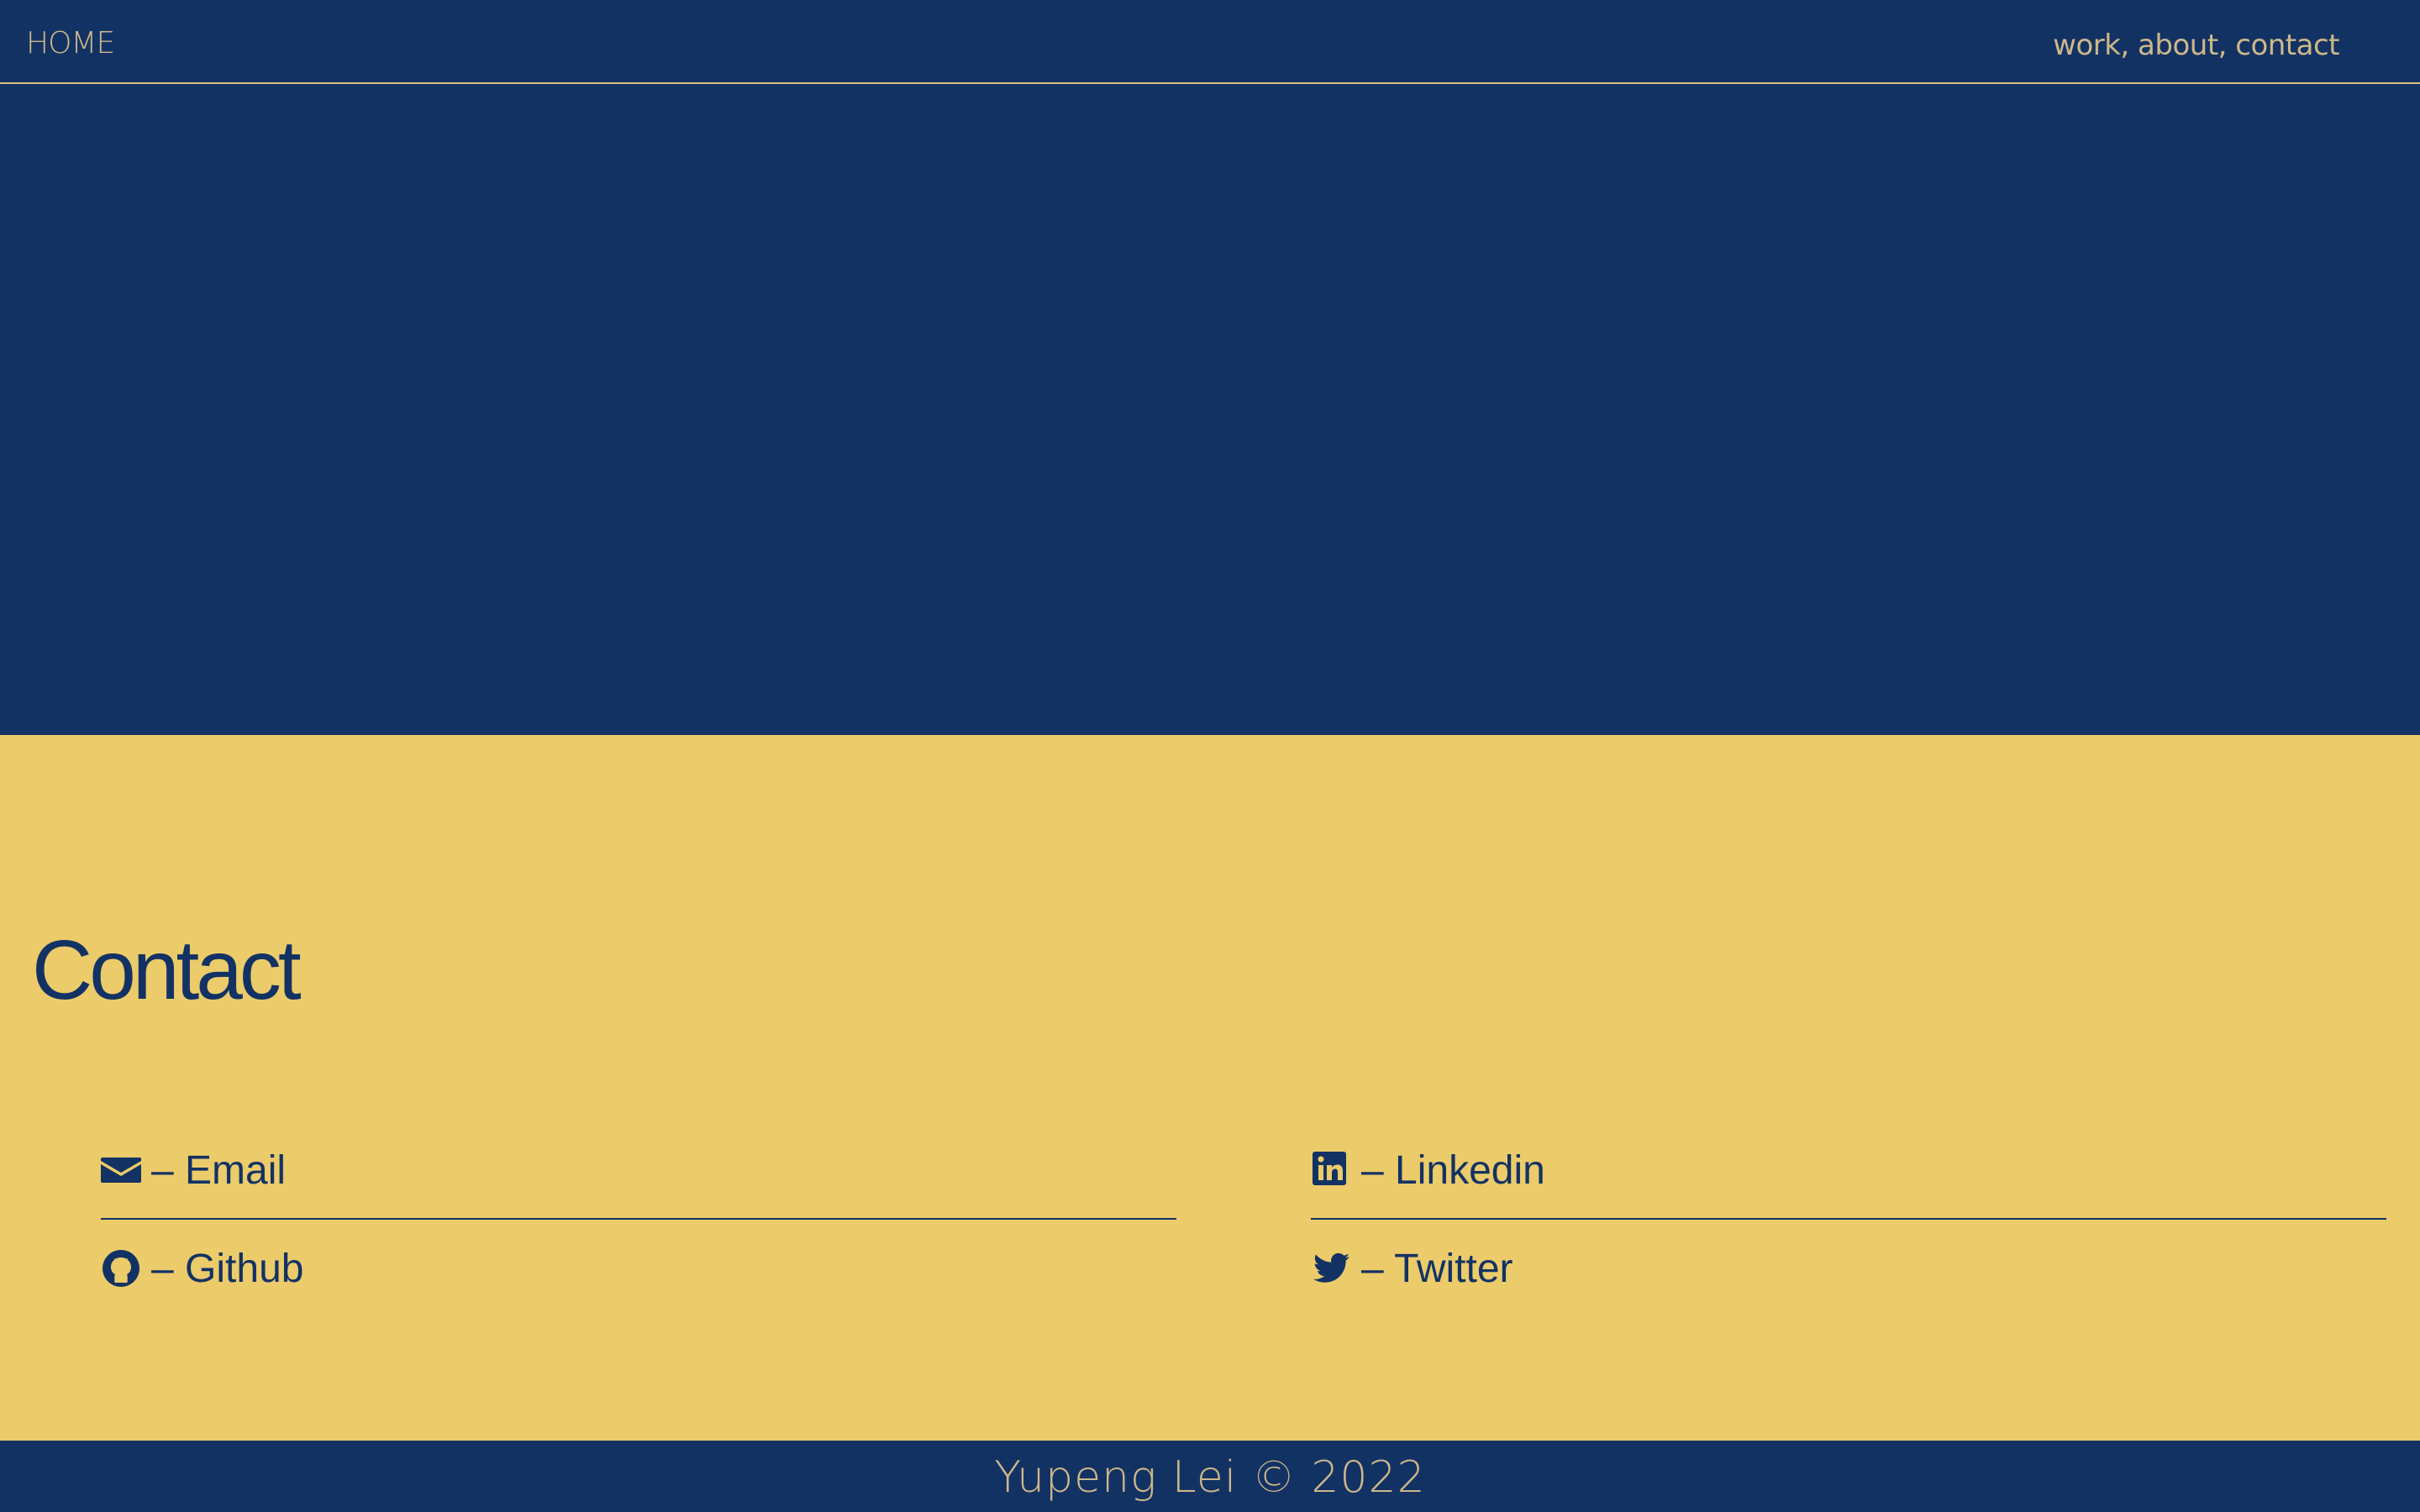 Image resolution: width=2420 pixels, height=1512 pixels. What do you see at coordinates (167, 970) in the screenshot?
I see `contact-heading: Contact` at bounding box center [167, 970].